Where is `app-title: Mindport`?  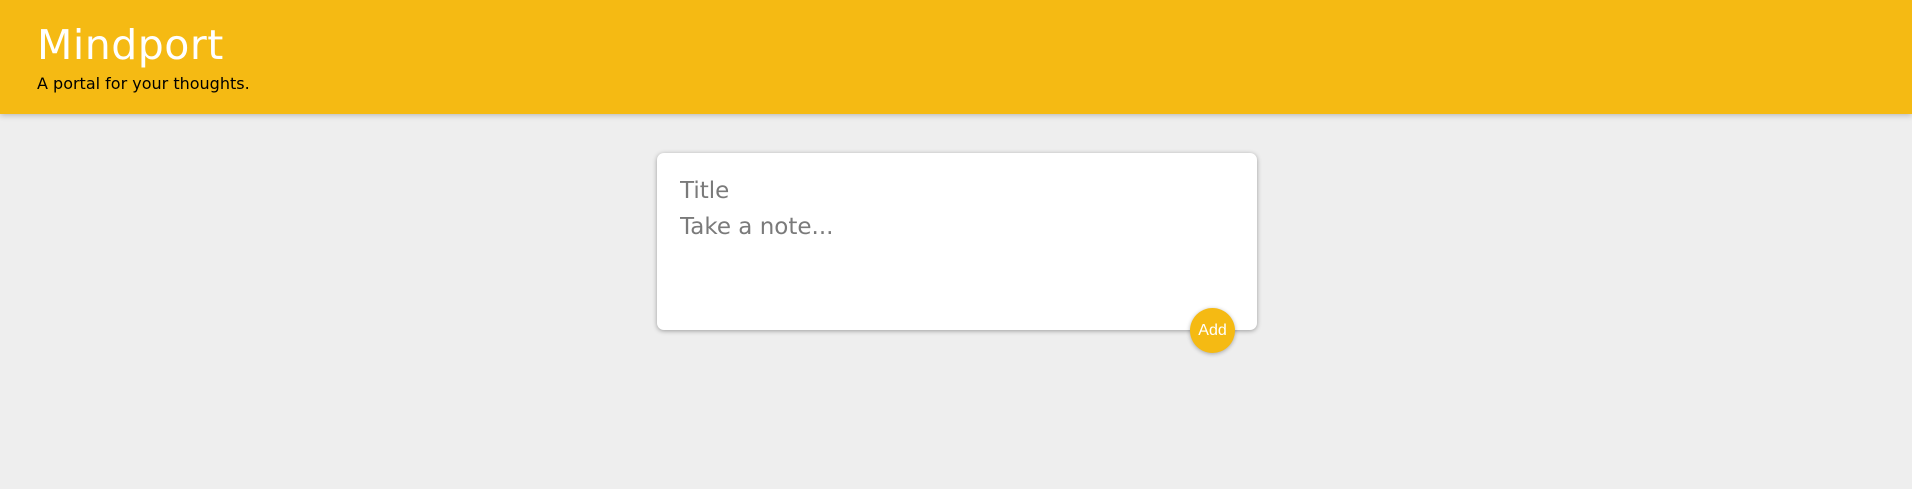 app-title: Mindport is located at coordinates (130, 45).